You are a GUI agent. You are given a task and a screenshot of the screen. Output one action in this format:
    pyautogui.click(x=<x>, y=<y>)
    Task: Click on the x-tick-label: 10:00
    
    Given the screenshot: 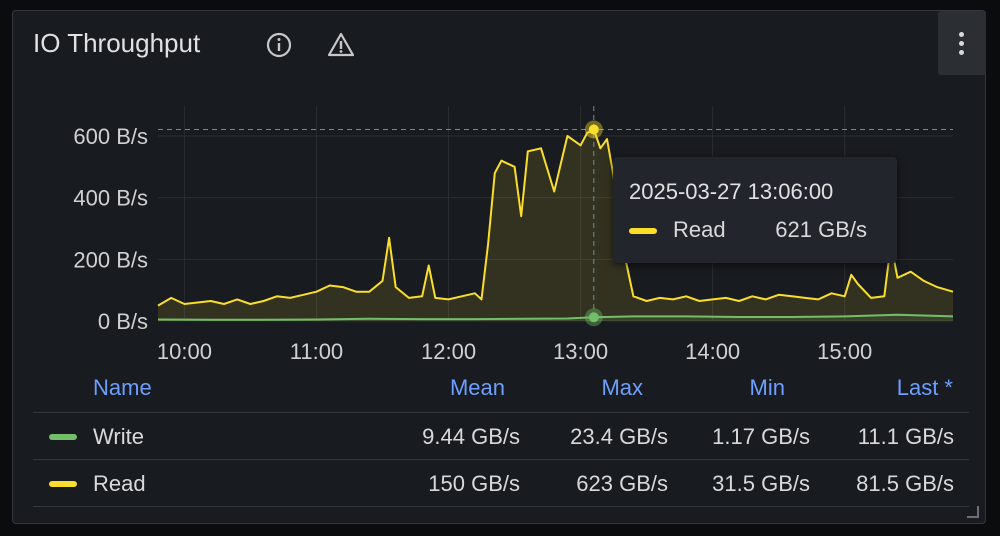 What is the action you would take?
    pyautogui.click(x=184, y=351)
    